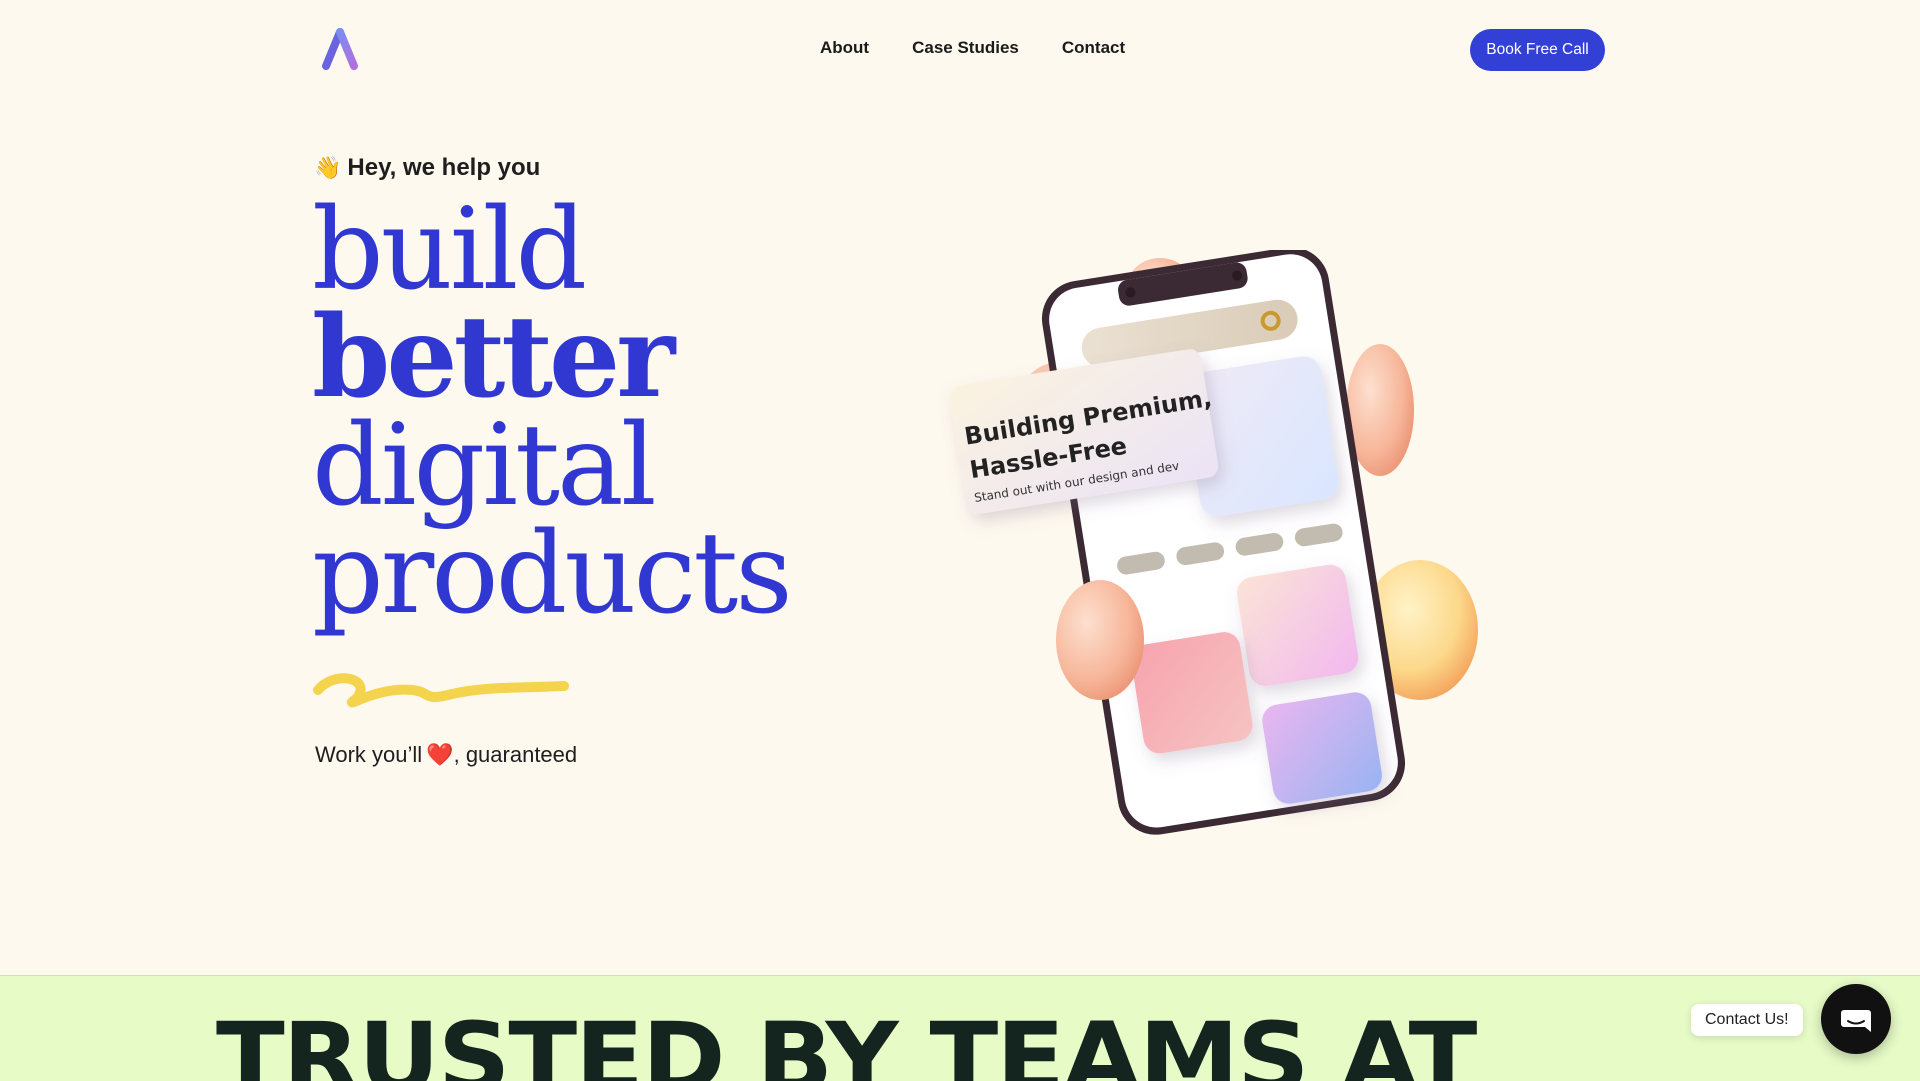  Describe the element at coordinates (844, 48) in the screenshot. I see `nav-about: About` at that location.